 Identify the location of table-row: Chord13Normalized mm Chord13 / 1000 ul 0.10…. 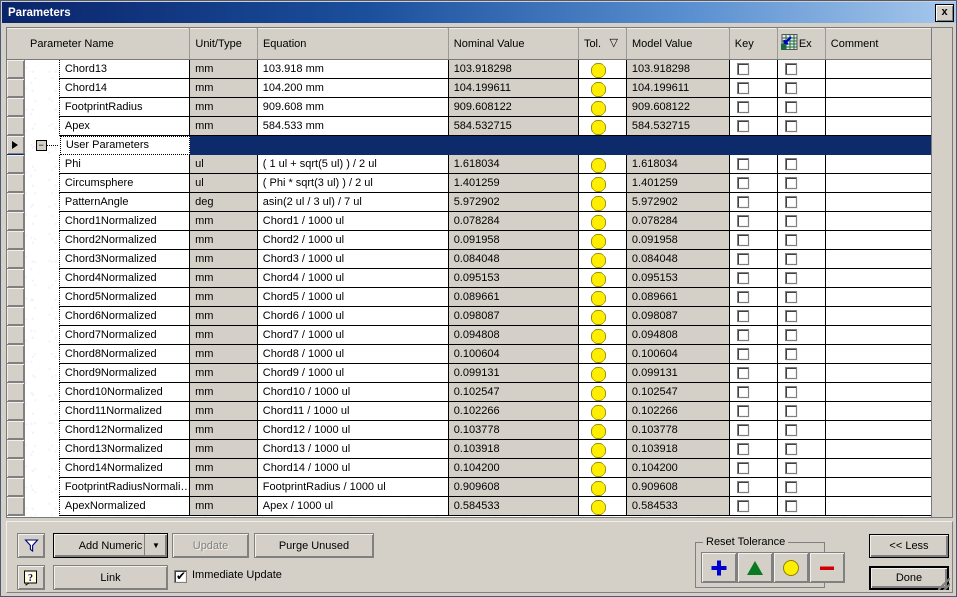
(479, 449).